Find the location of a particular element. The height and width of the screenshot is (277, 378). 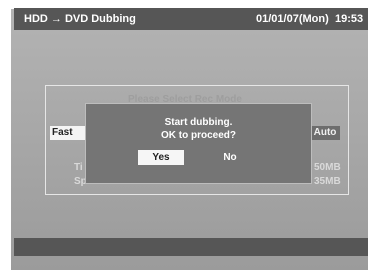

dialog-message-line2: OK to proceed? is located at coordinates (198, 135).